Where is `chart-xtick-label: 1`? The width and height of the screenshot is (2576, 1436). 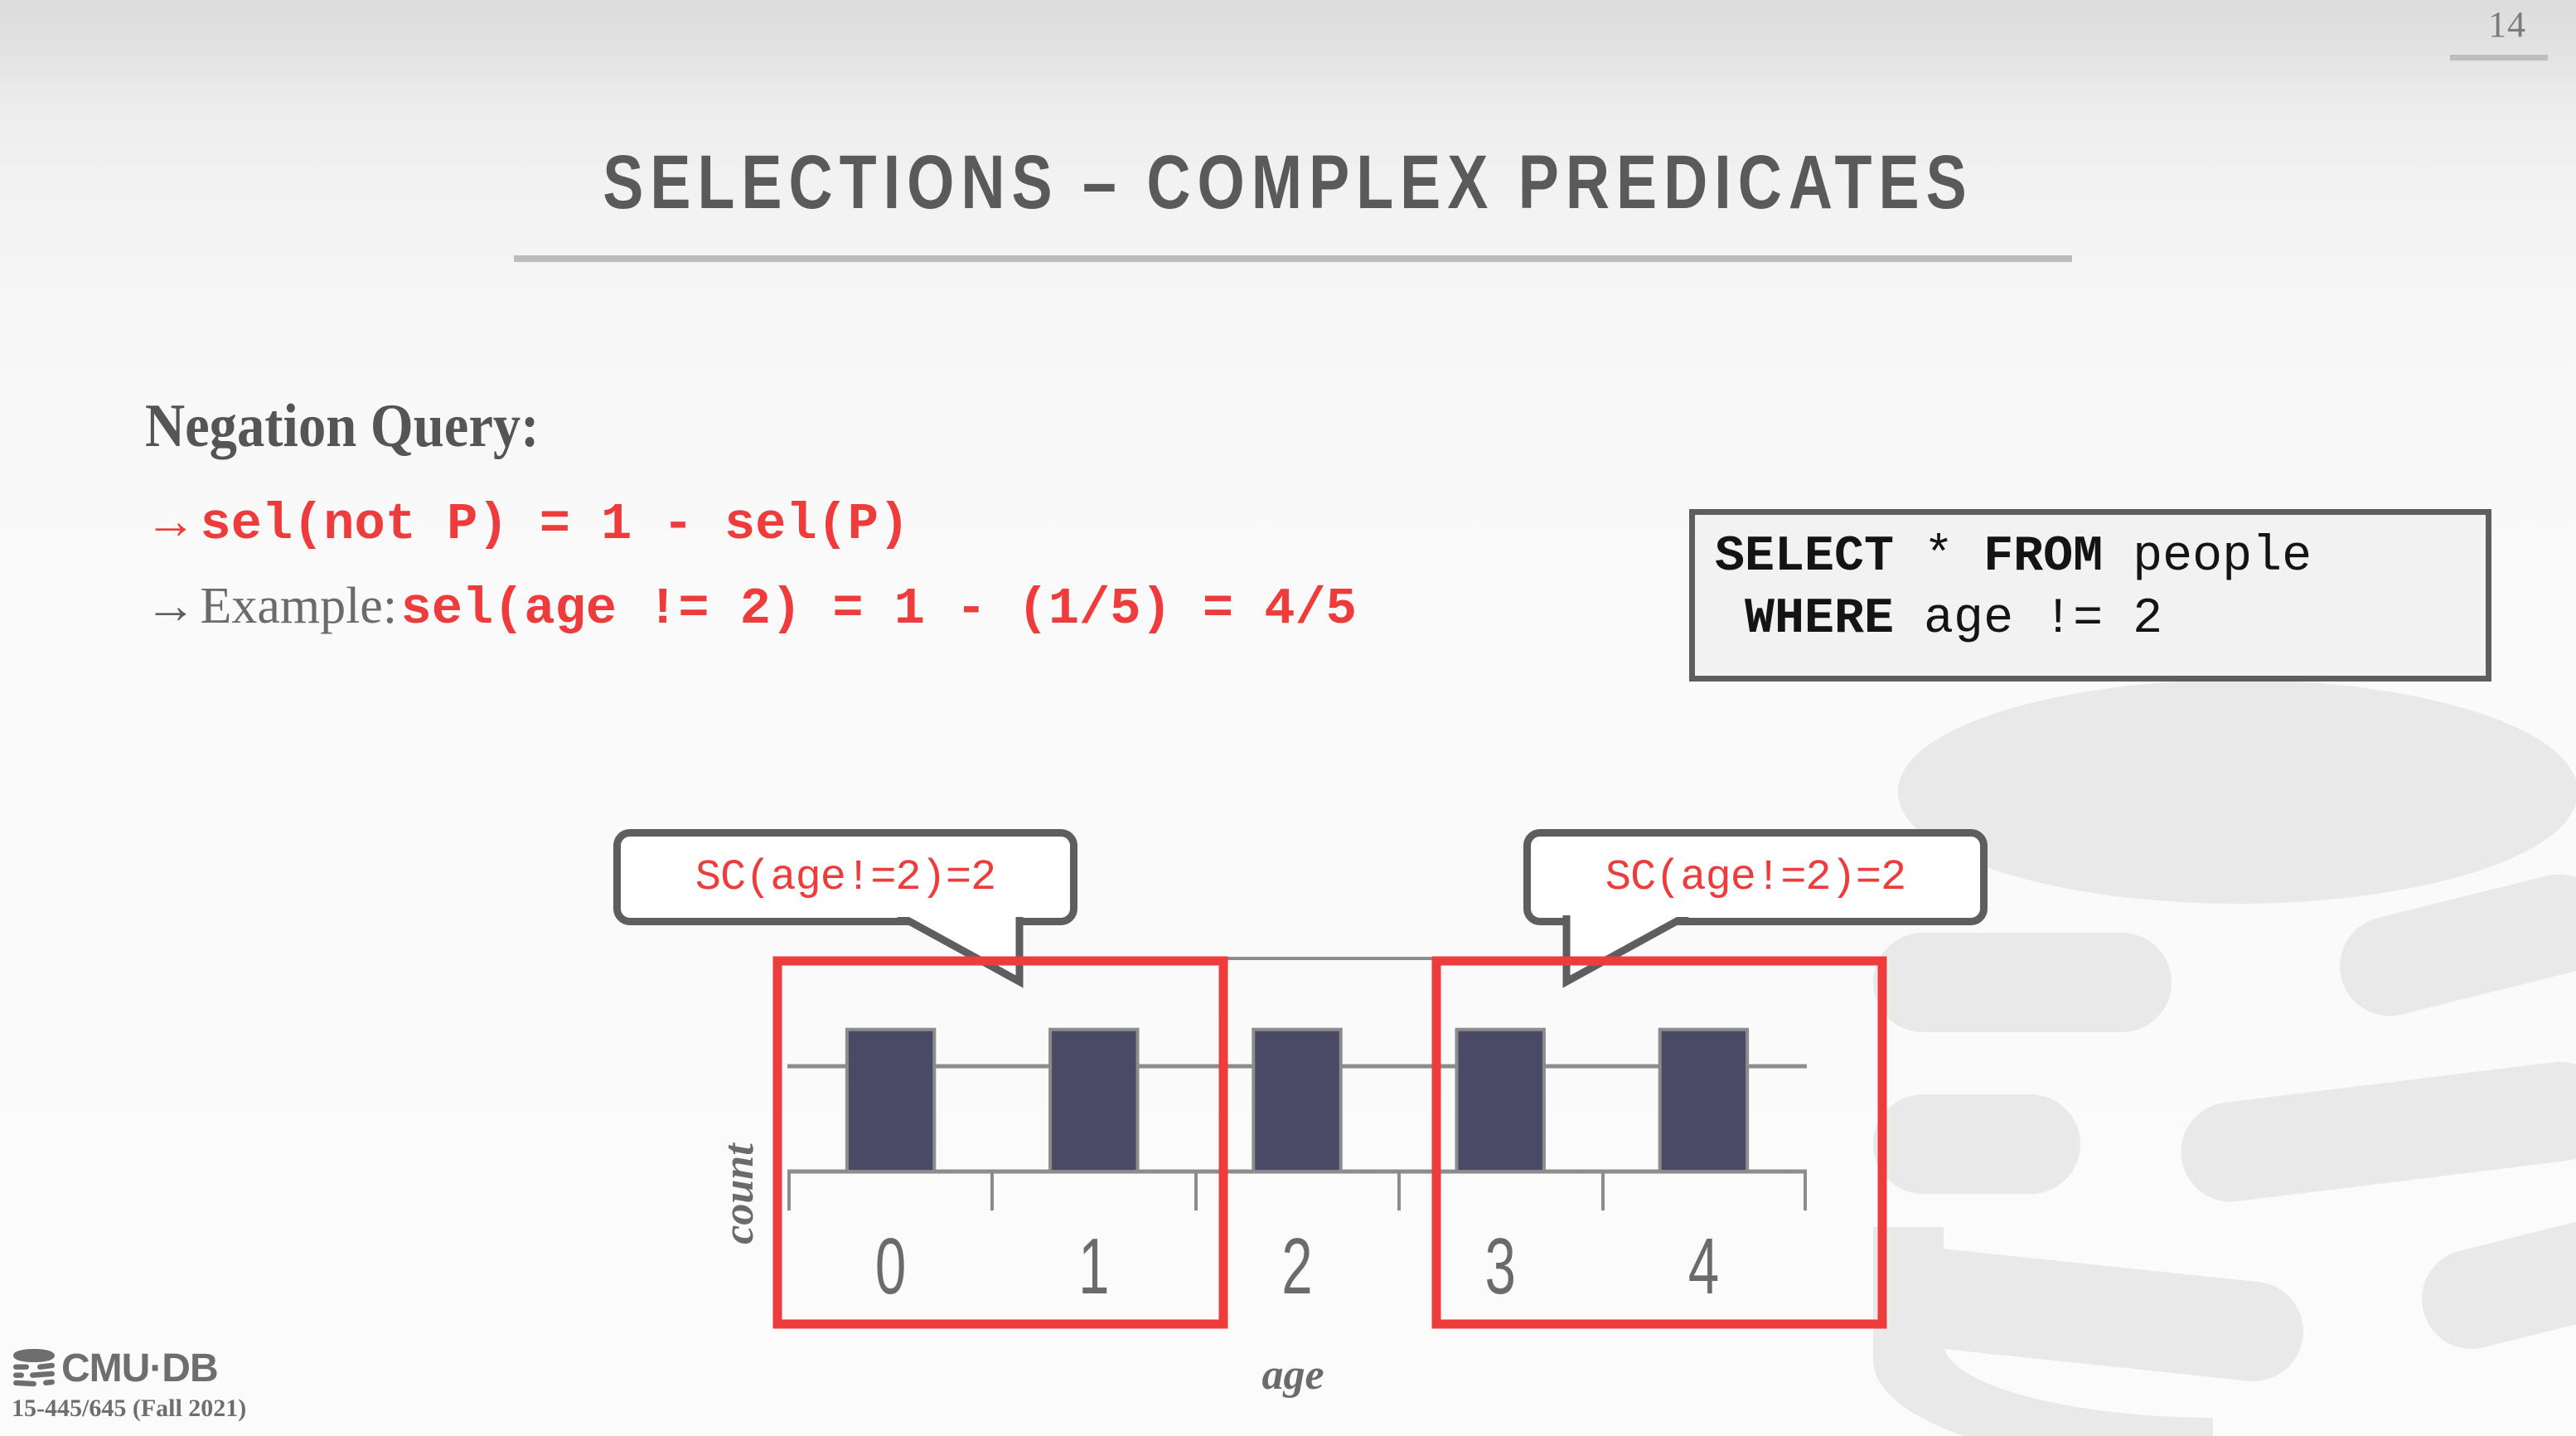 chart-xtick-label: 1 is located at coordinates (1093, 1266).